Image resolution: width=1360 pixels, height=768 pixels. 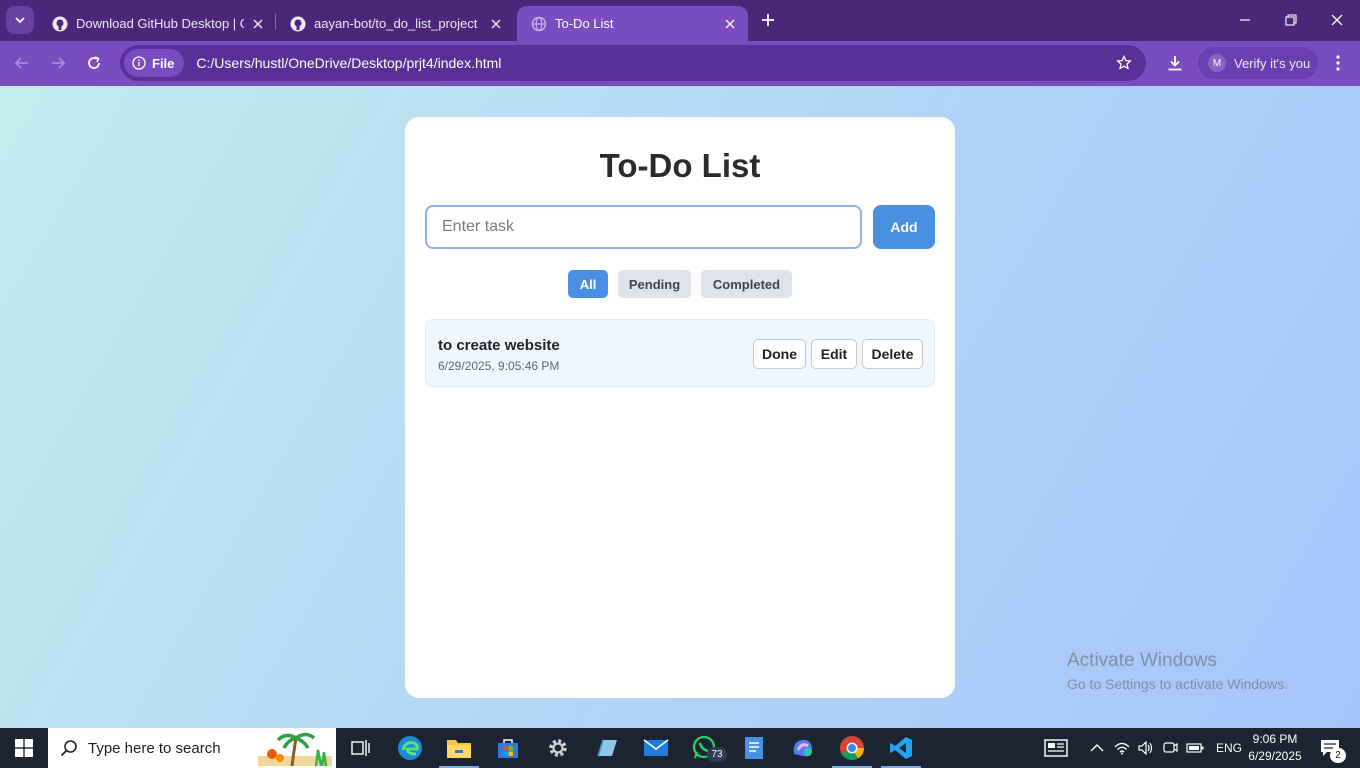 I want to click on start-button, so click(x=24, y=748).